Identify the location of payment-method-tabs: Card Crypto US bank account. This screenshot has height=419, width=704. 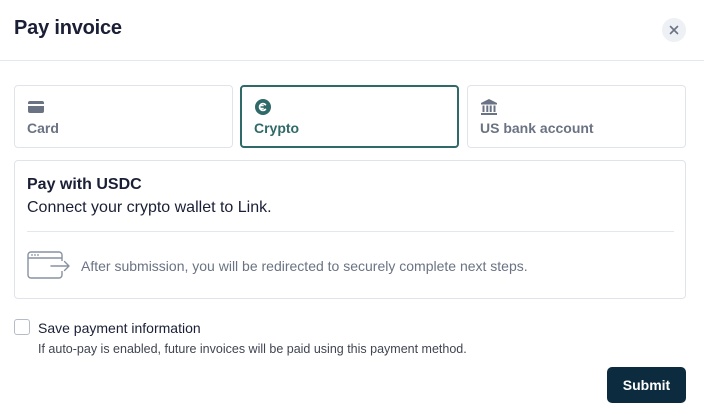
(350, 116).